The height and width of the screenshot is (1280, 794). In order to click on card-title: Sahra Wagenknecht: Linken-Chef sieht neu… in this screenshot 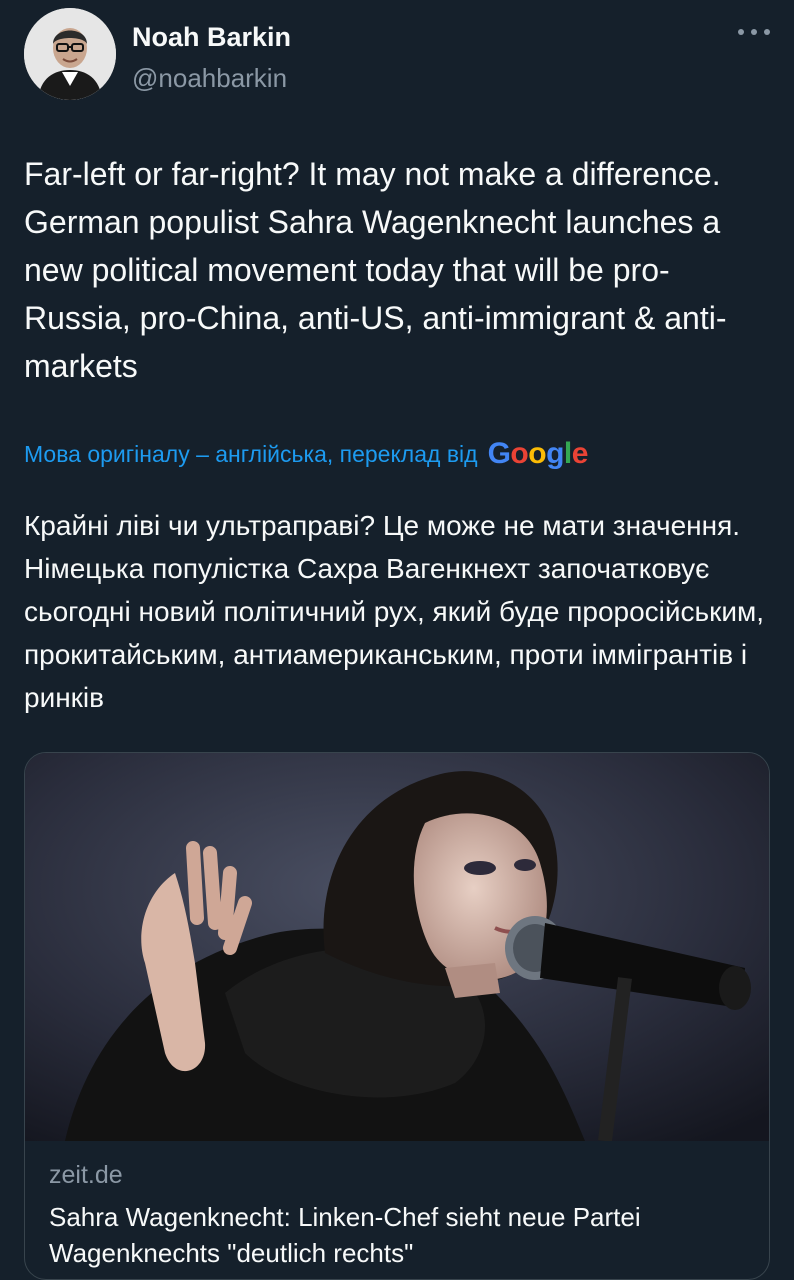, I will do `click(399, 1235)`.